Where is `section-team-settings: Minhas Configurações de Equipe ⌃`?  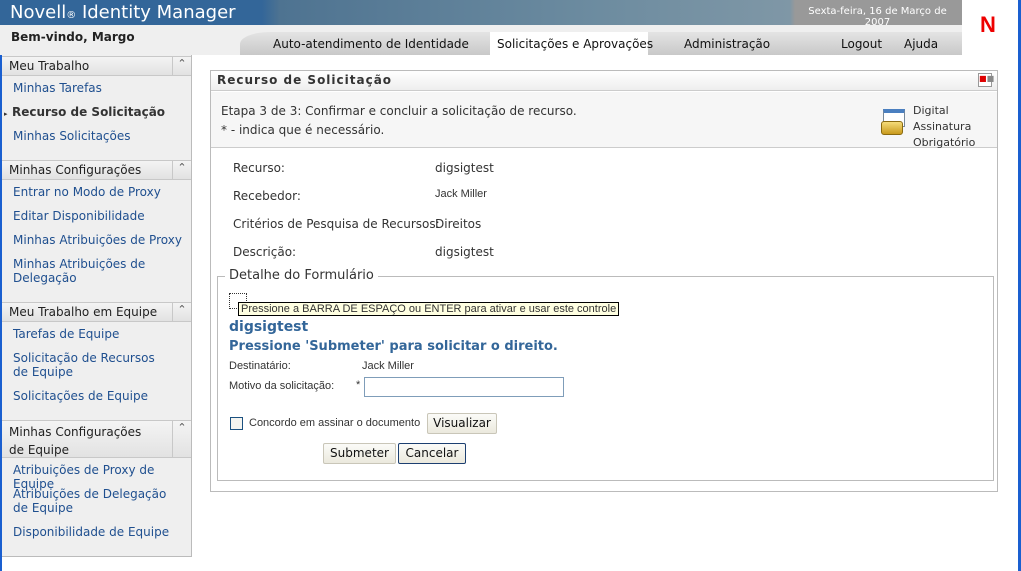 section-team-settings: Minhas Configurações de Equipe ⌃ is located at coordinates (96, 439).